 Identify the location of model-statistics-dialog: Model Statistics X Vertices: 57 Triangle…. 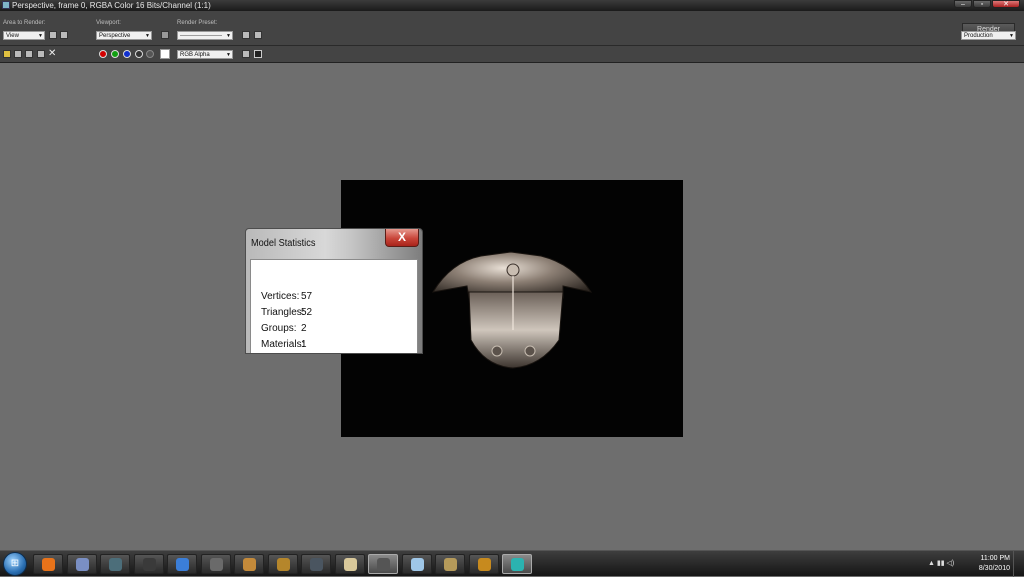
(334, 291).